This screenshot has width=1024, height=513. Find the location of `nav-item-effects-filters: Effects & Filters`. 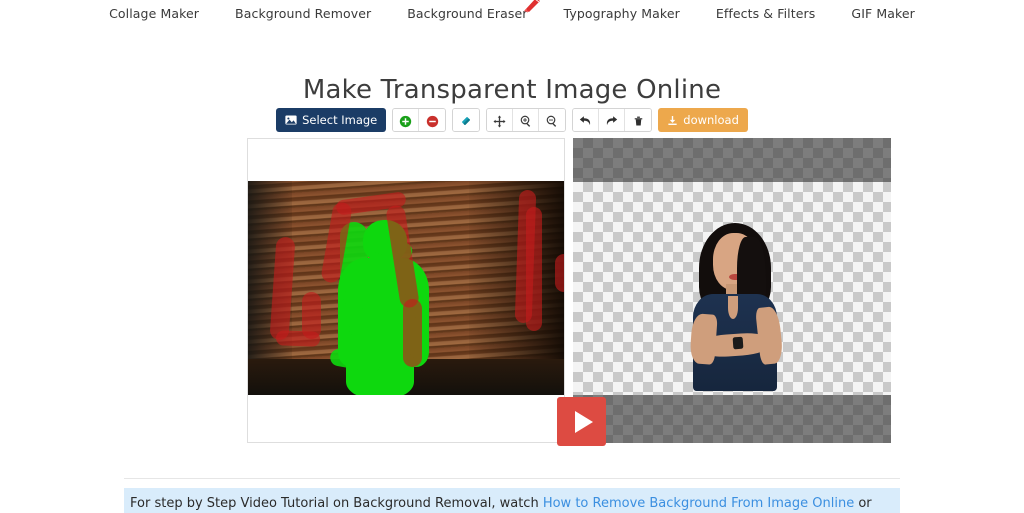

nav-item-effects-filters: Effects & Filters is located at coordinates (766, 13).